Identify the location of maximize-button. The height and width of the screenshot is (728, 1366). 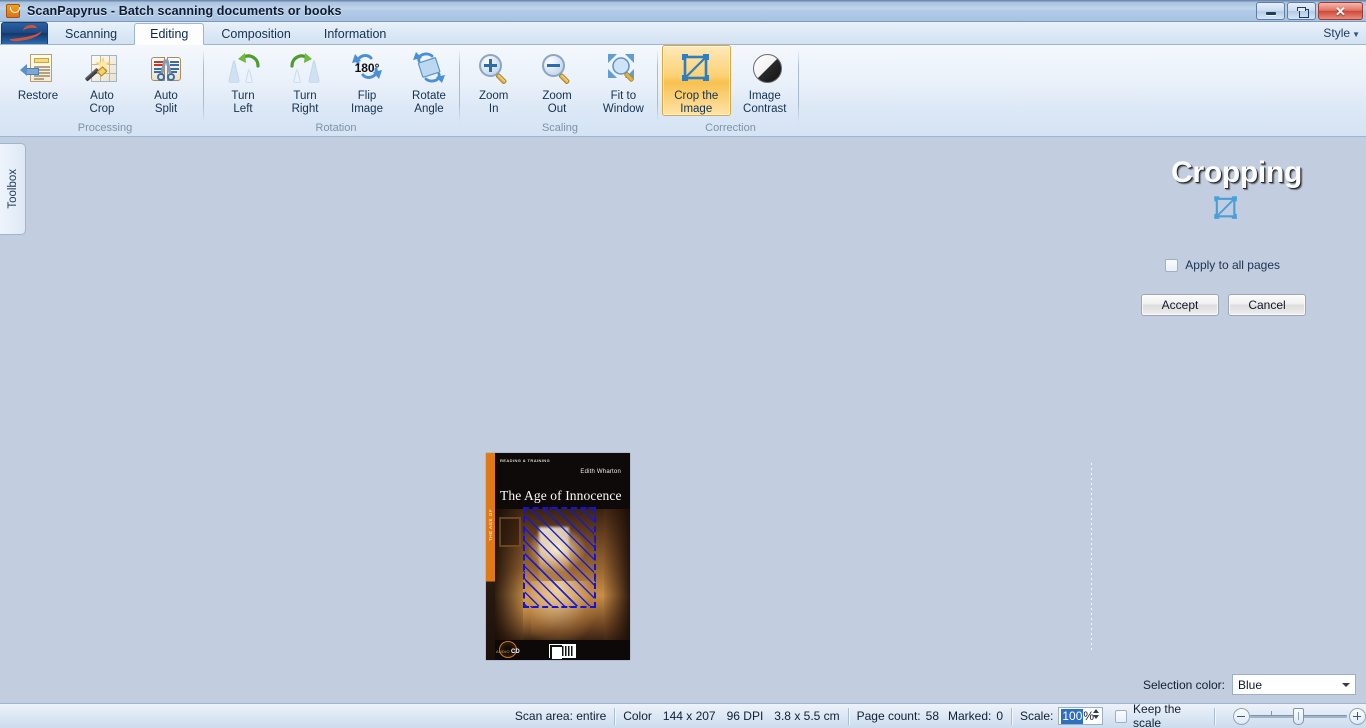
(1301, 11).